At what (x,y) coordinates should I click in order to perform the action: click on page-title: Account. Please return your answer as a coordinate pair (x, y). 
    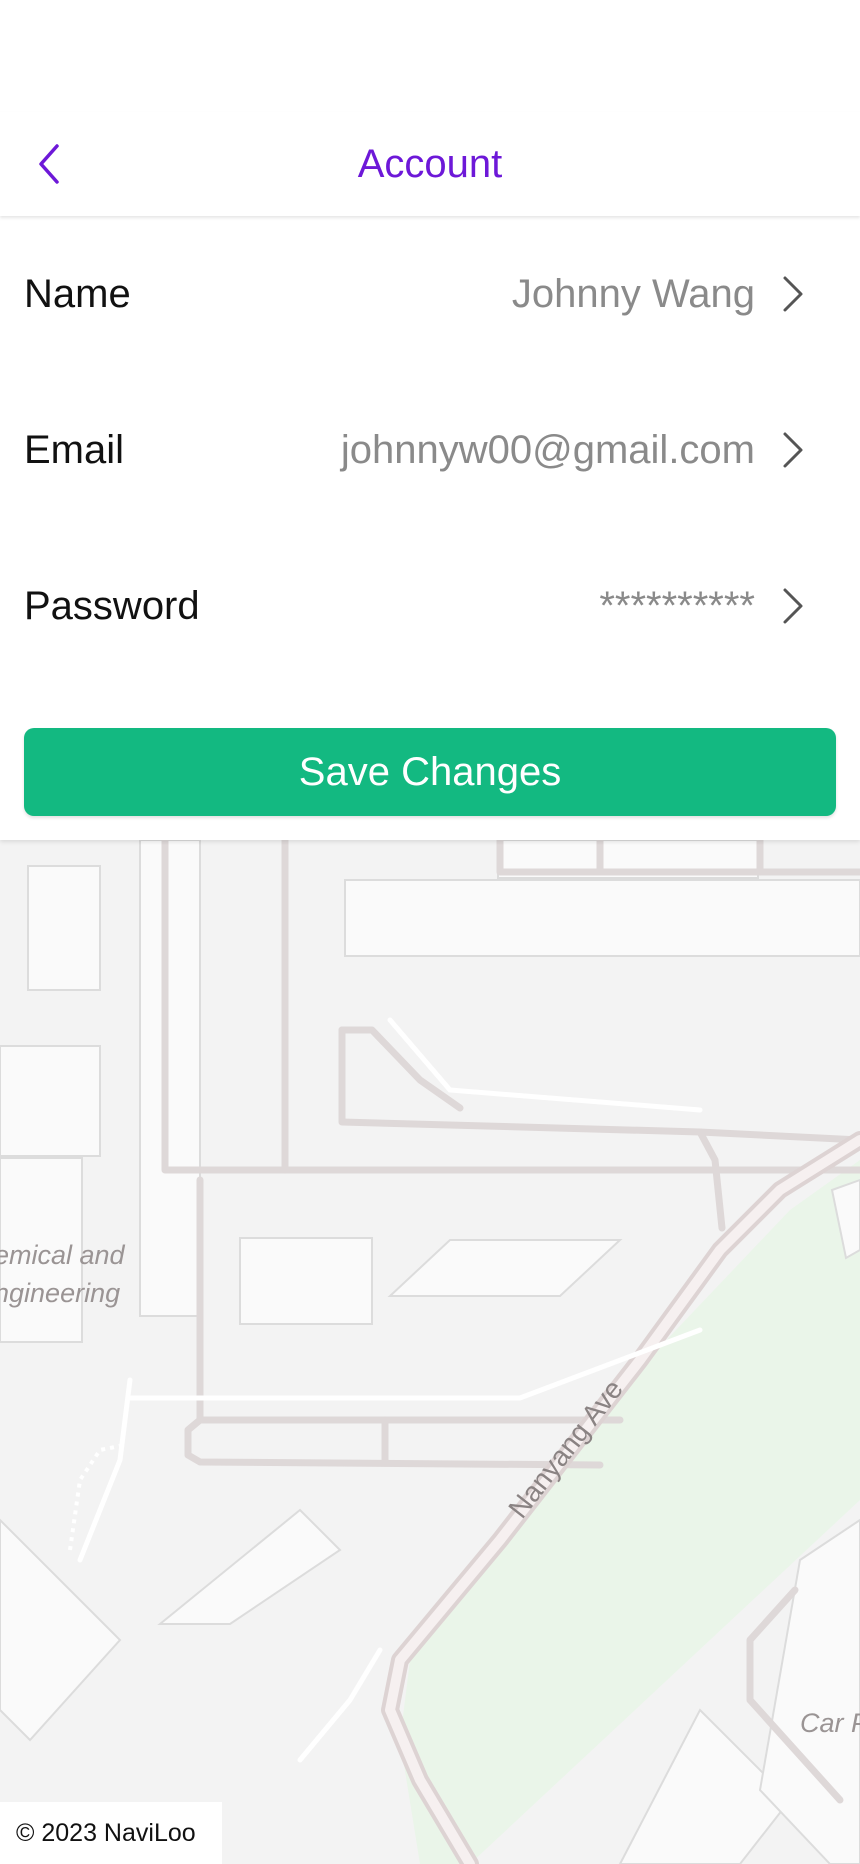
    Looking at the image, I should click on (430, 164).